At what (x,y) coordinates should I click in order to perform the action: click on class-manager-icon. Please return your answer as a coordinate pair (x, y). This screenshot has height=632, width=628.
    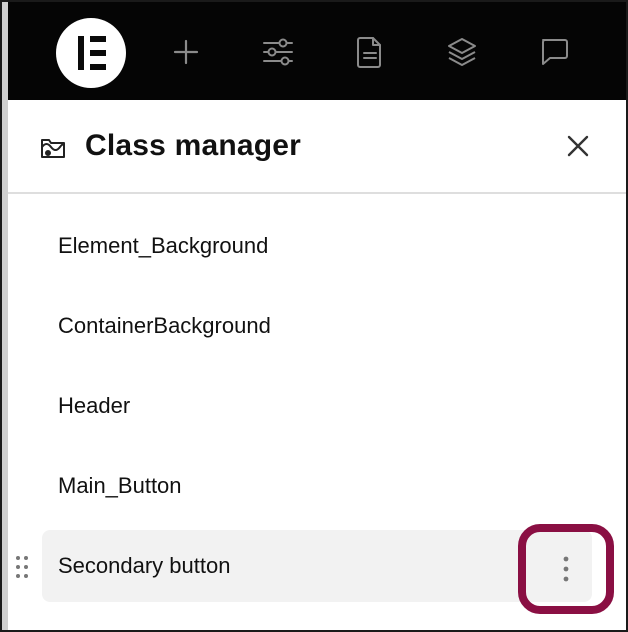
    Looking at the image, I should click on (53, 148).